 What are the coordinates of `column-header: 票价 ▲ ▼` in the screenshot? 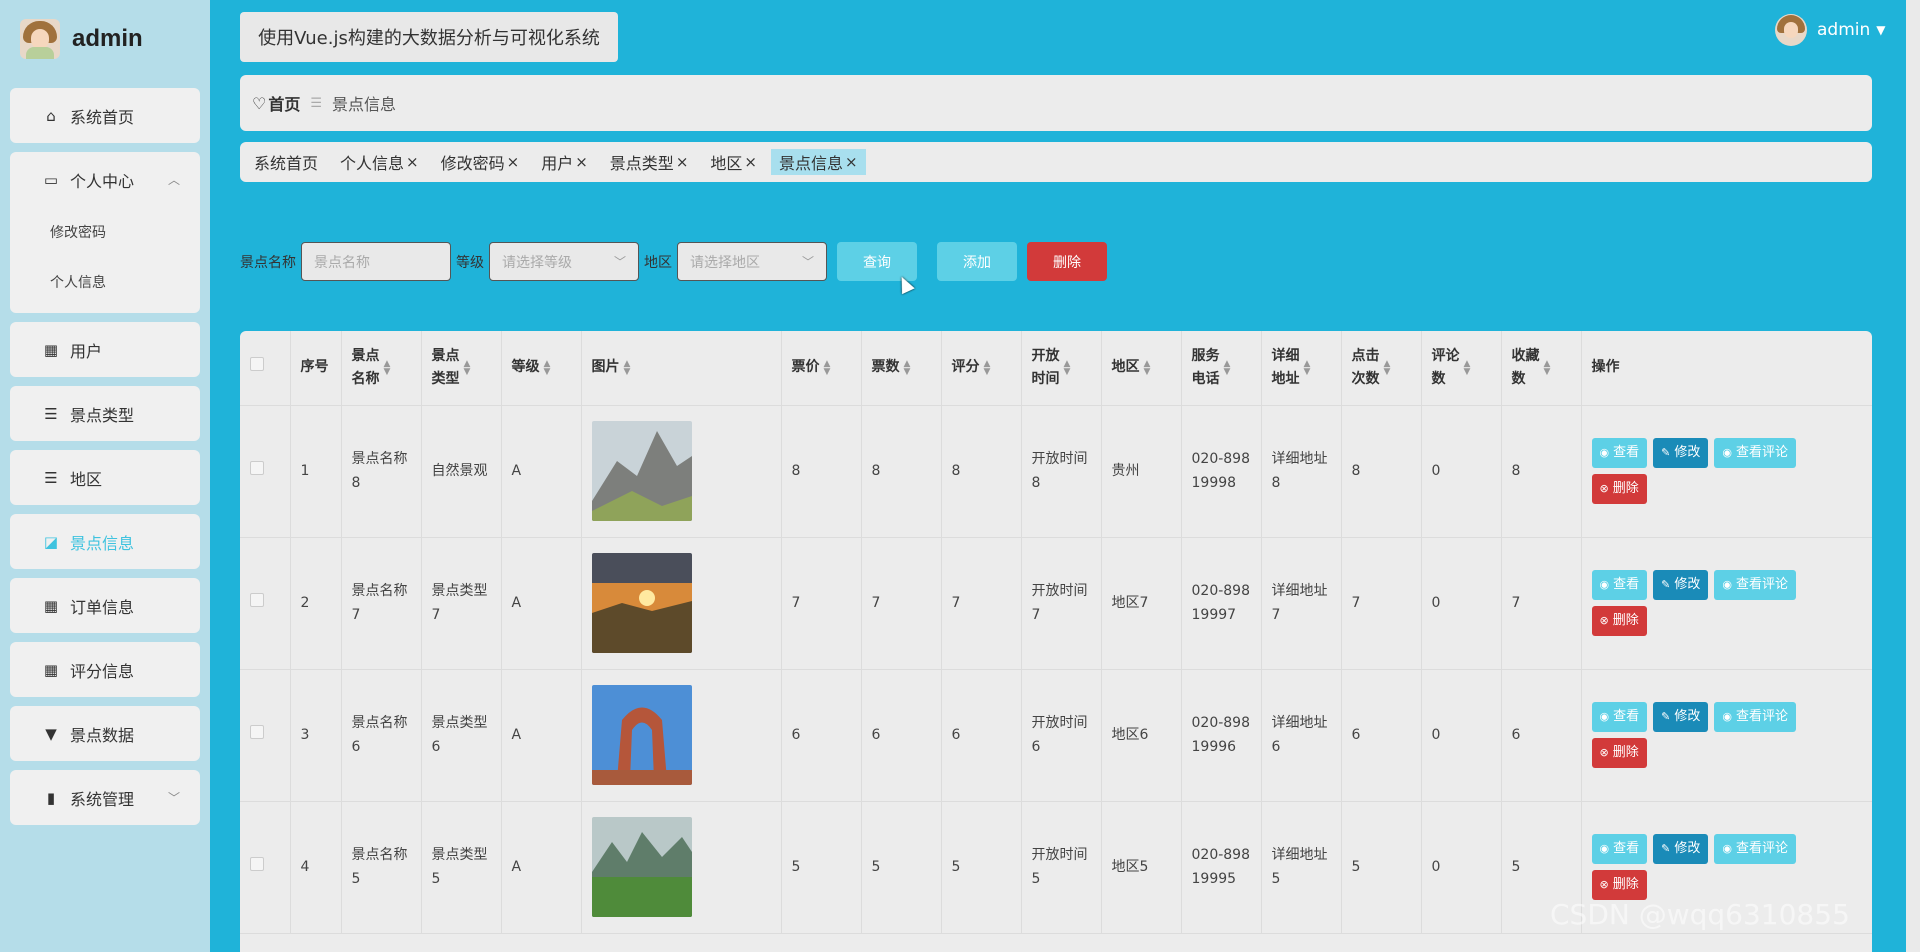 It's located at (821, 368).